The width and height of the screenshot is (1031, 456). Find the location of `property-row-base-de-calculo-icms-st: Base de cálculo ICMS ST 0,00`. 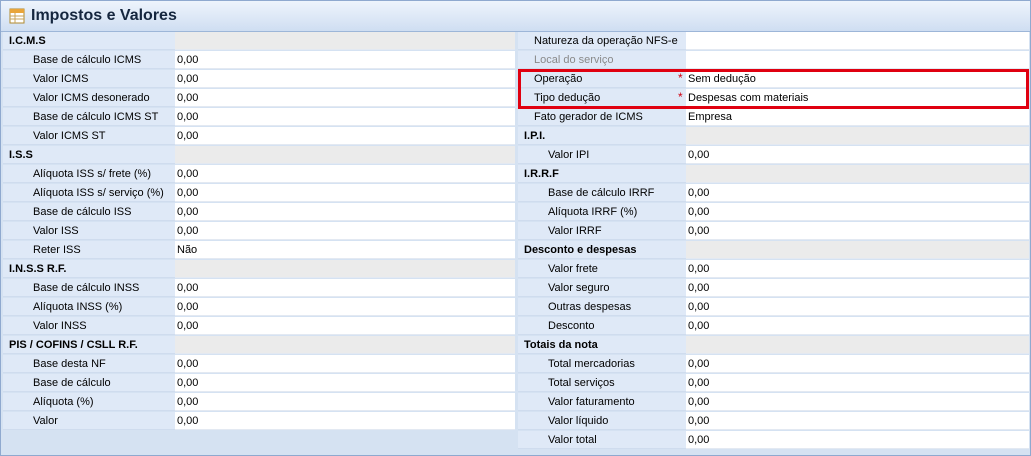

property-row-base-de-calculo-icms-st: Base de cálculo ICMS ST 0,00 is located at coordinates (259, 117).